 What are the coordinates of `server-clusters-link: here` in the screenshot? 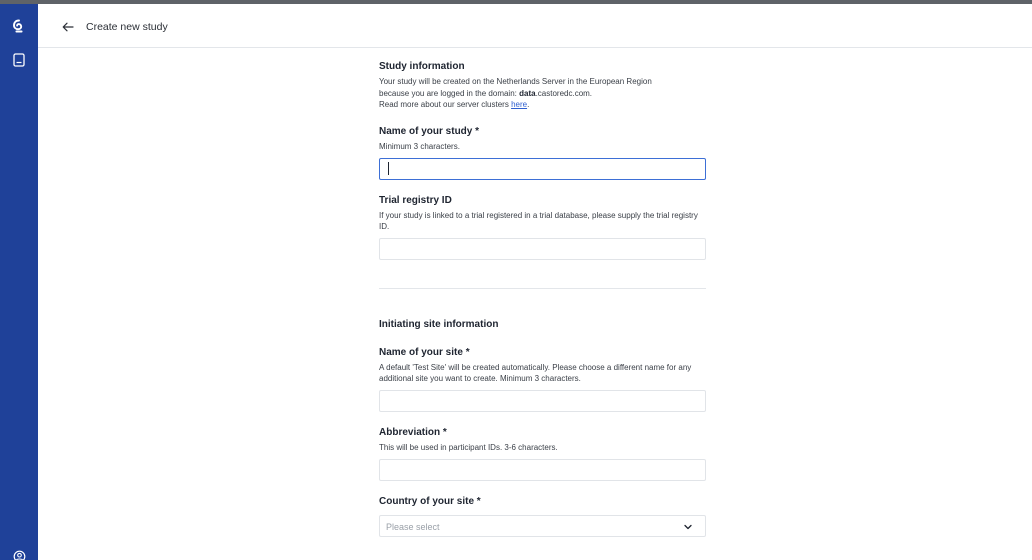 It's located at (519, 104).